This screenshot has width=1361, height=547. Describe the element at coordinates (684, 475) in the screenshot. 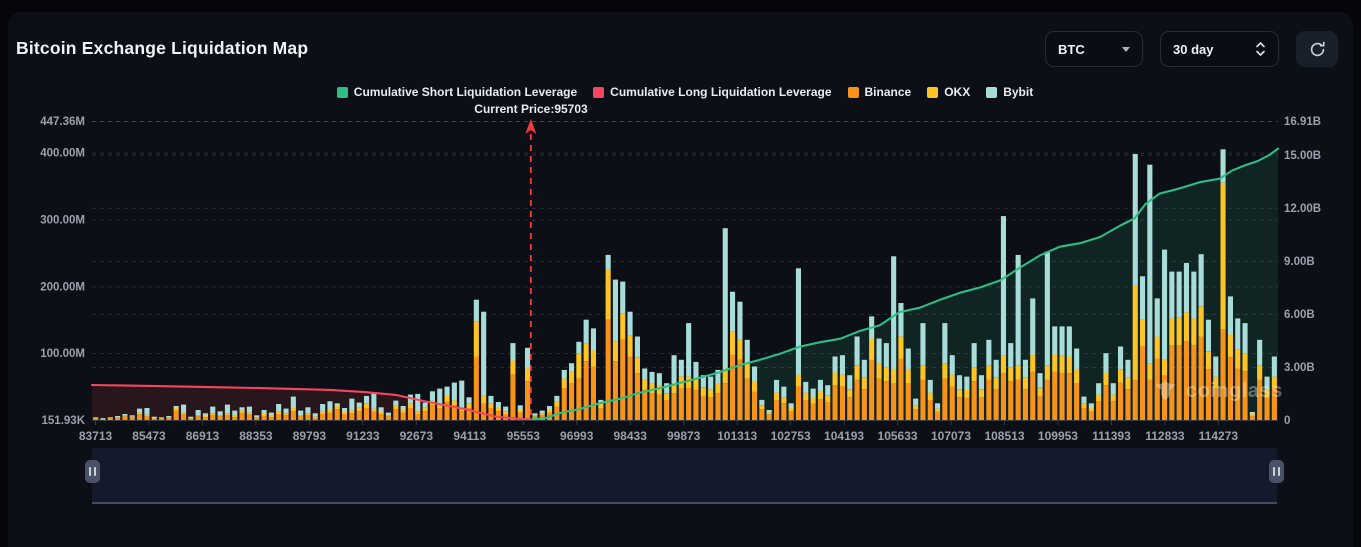

I see `chart-range-navigator` at that location.